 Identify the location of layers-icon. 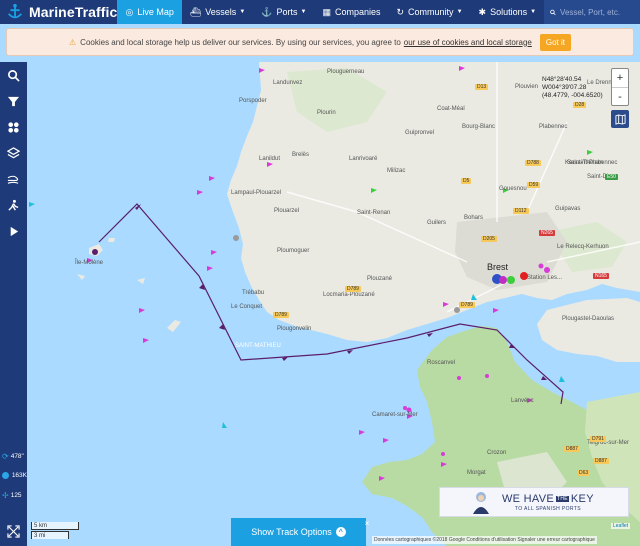
(13, 152).